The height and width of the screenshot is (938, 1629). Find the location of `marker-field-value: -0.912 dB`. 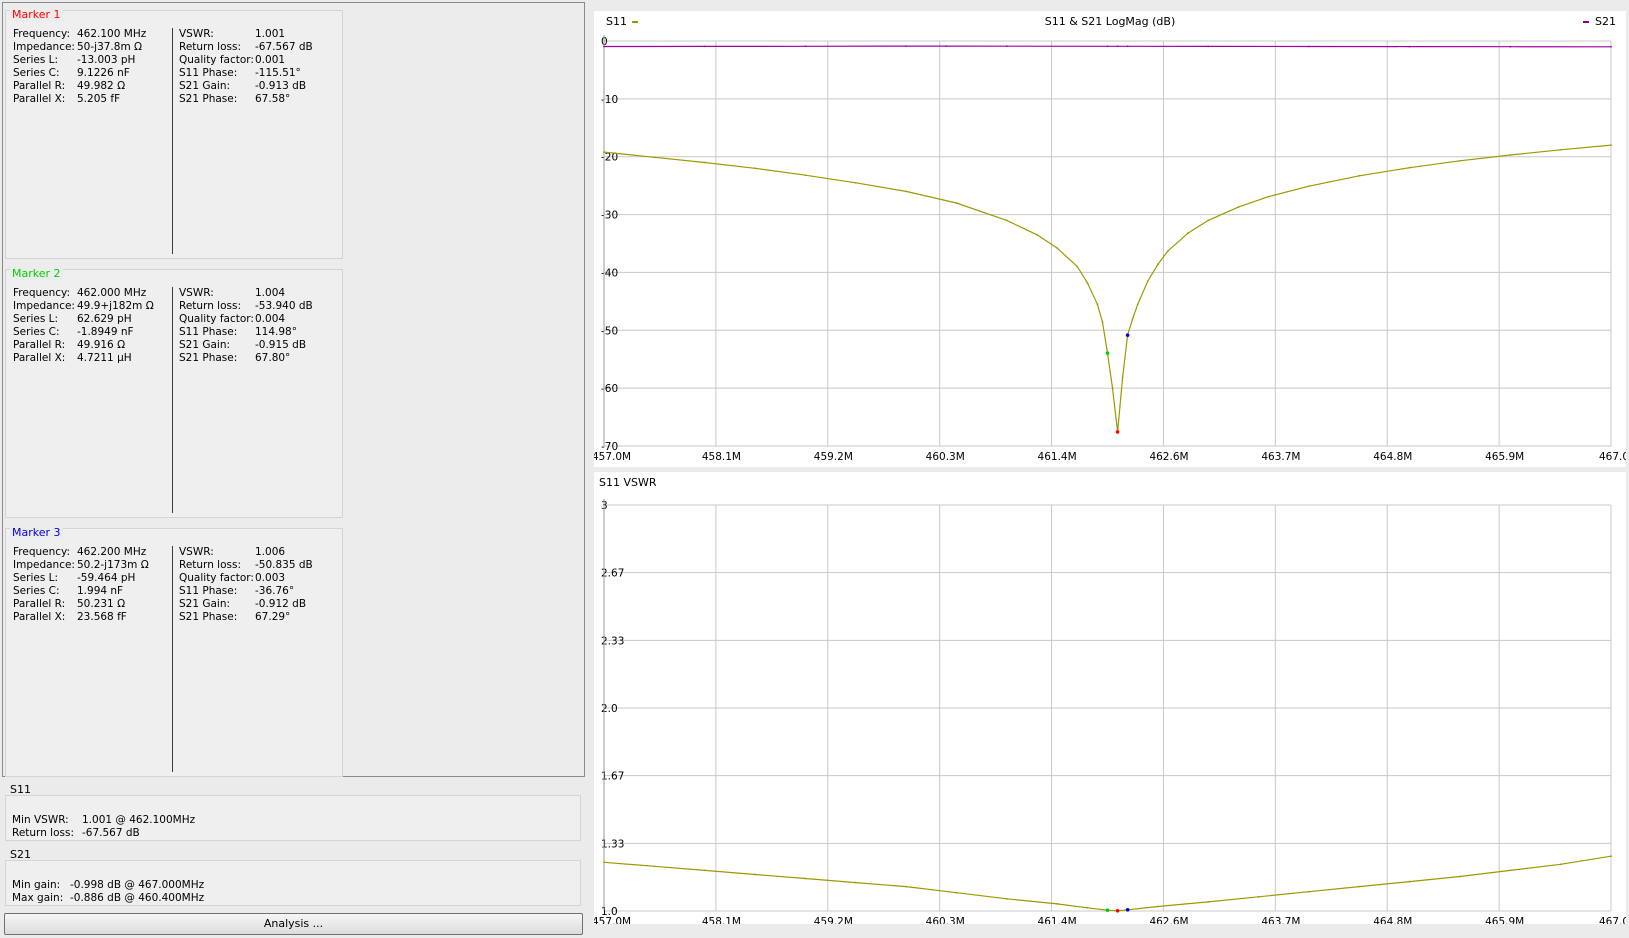

marker-field-value: -0.912 dB is located at coordinates (281, 604).